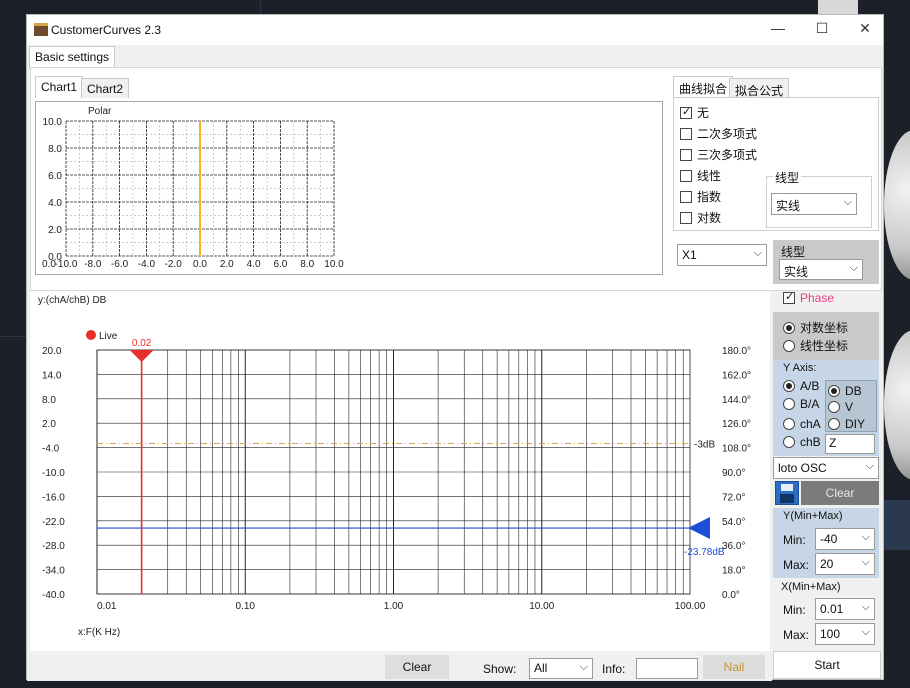 The image size is (910, 688). What do you see at coordinates (736, 449) in the screenshot?
I see `bode-y2-tick: 108.0°` at bounding box center [736, 449].